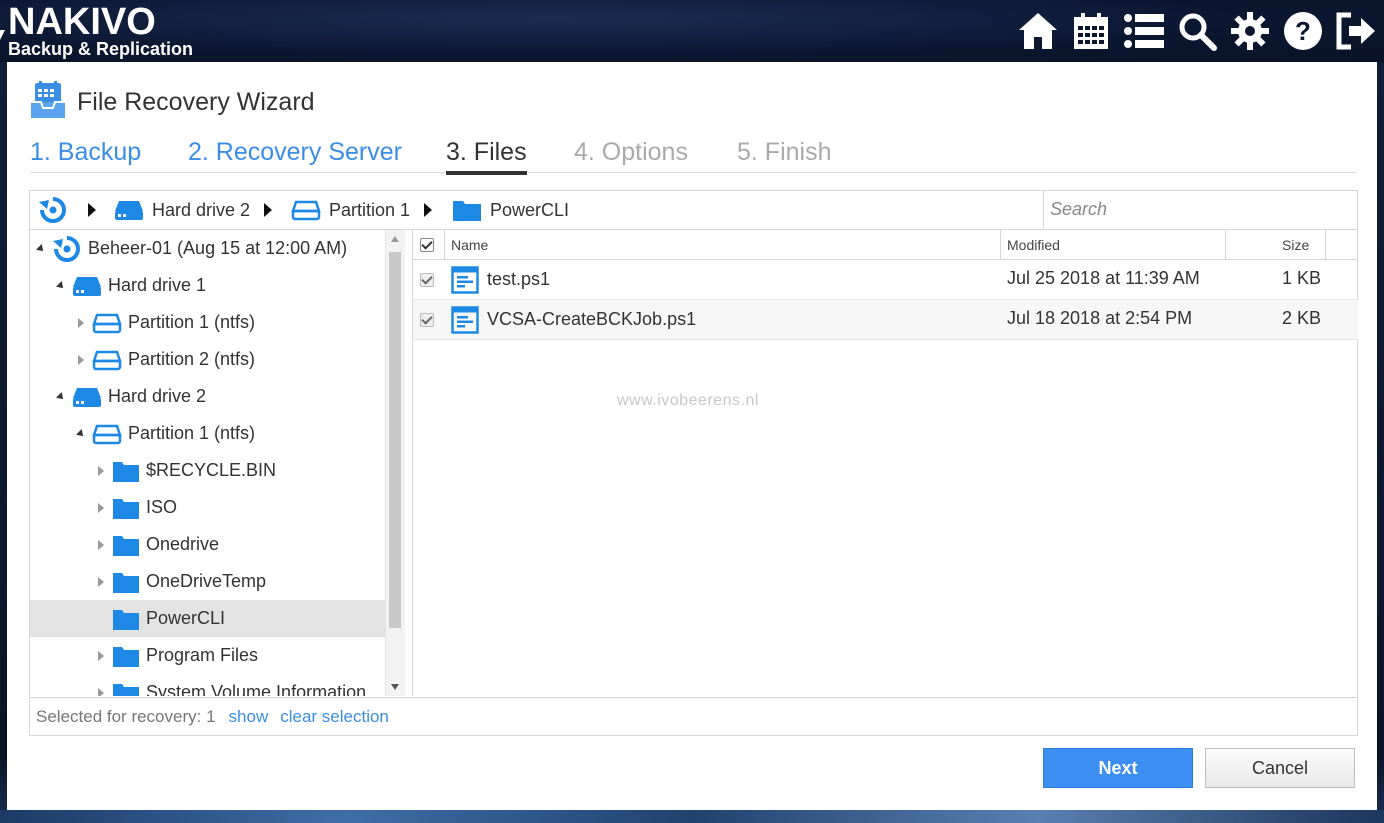 This screenshot has height=823, width=1384. I want to click on scroll-up-icon, so click(395, 239).